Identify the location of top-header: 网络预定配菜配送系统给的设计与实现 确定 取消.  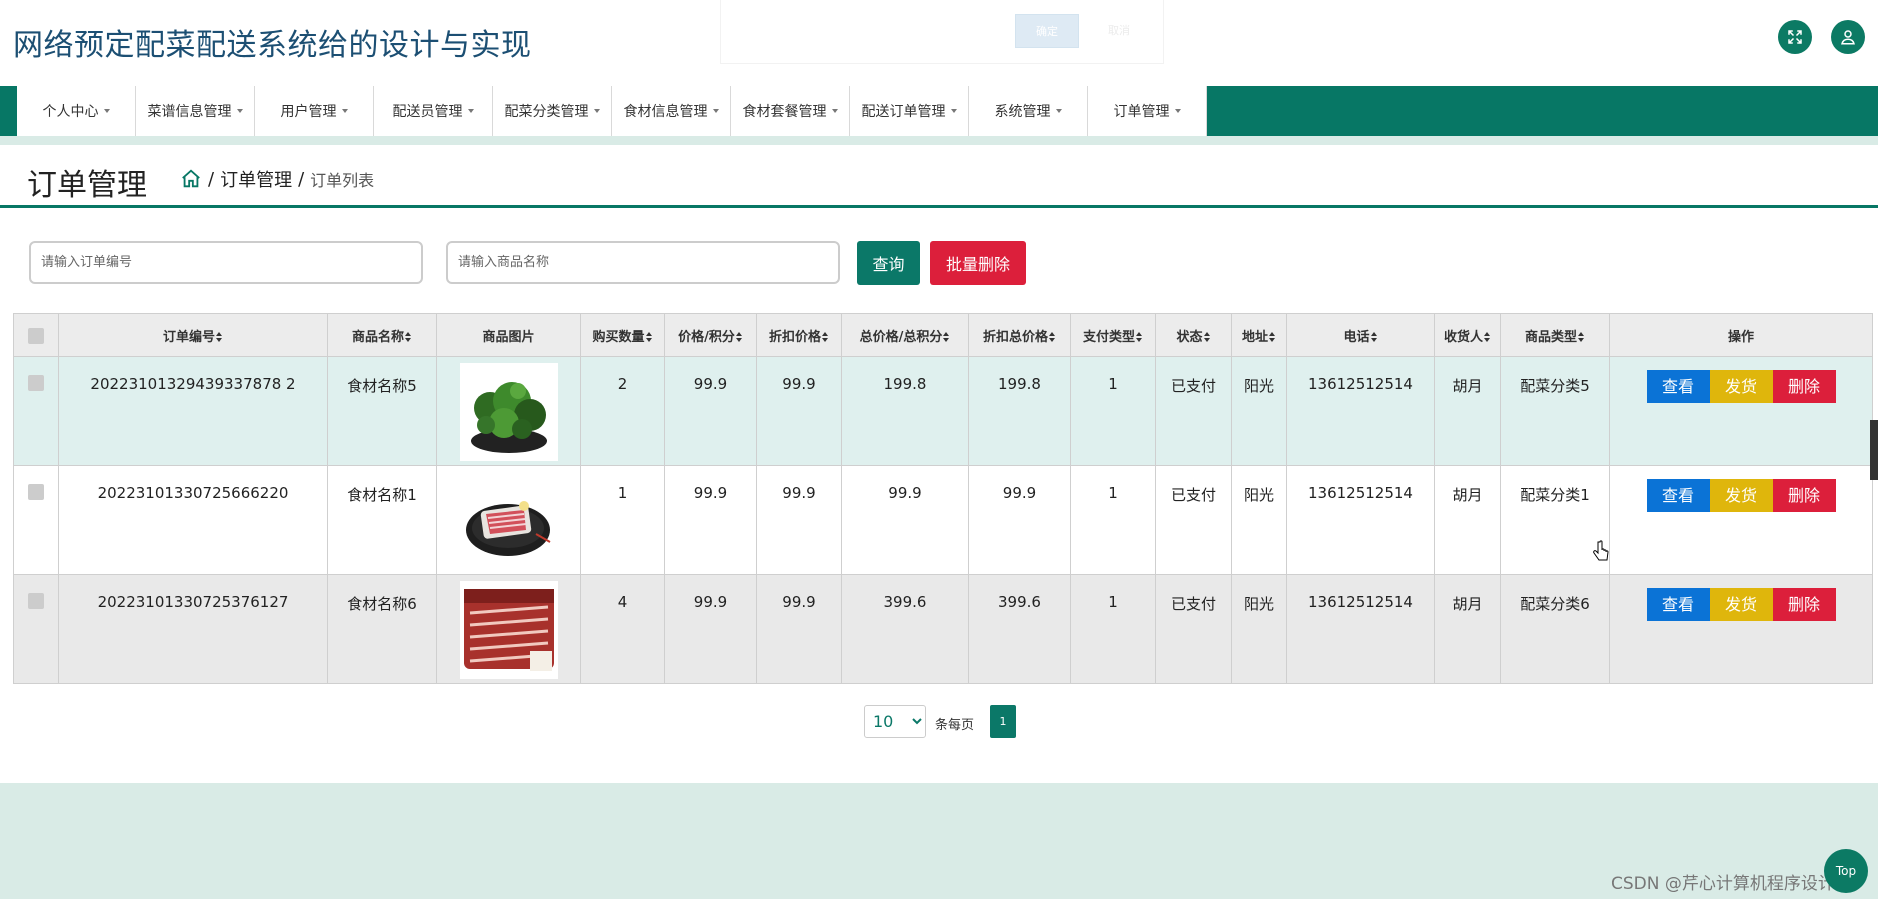
(939, 43).